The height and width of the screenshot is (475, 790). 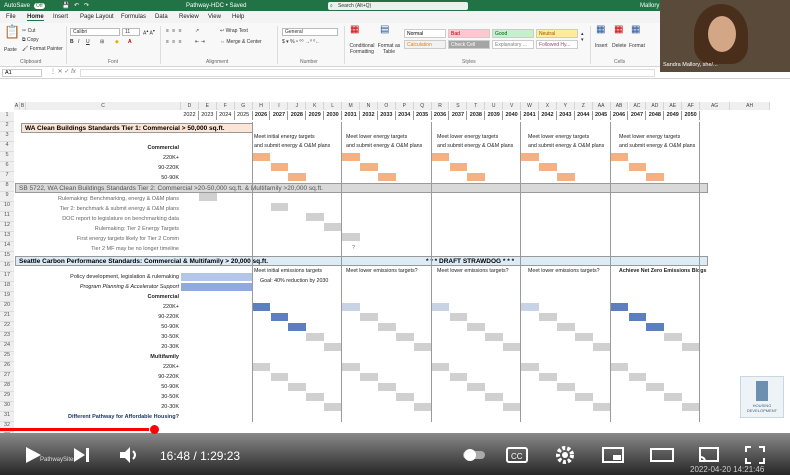 I want to click on paste-button: Paste, so click(x=10, y=50).